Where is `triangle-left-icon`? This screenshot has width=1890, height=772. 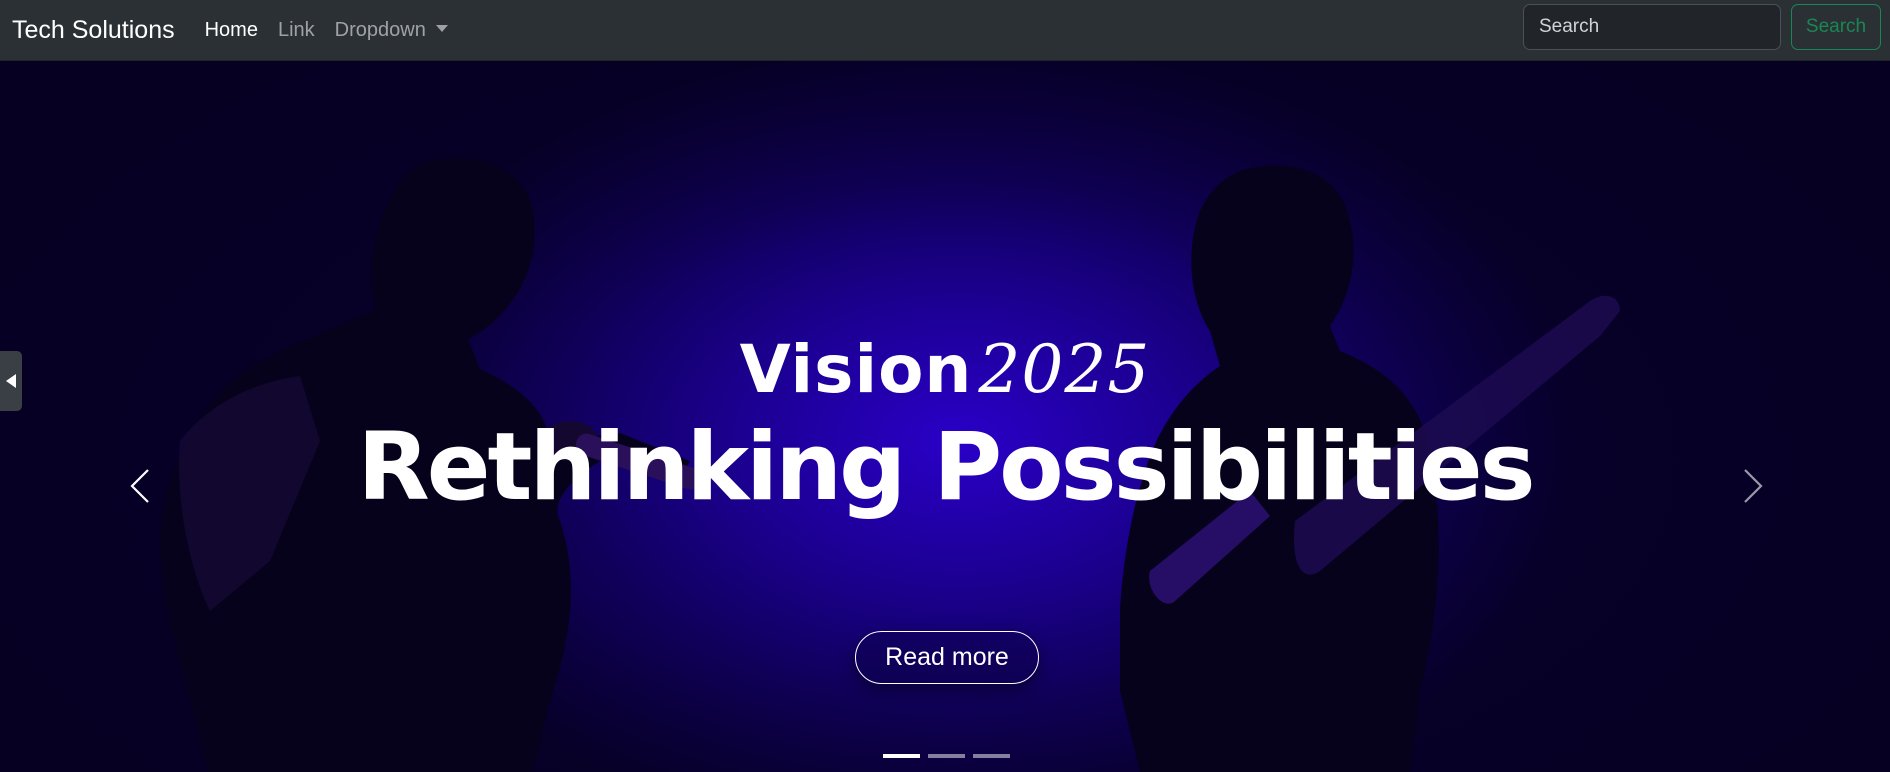 triangle-left-icon is located at coordinates (11, 381).